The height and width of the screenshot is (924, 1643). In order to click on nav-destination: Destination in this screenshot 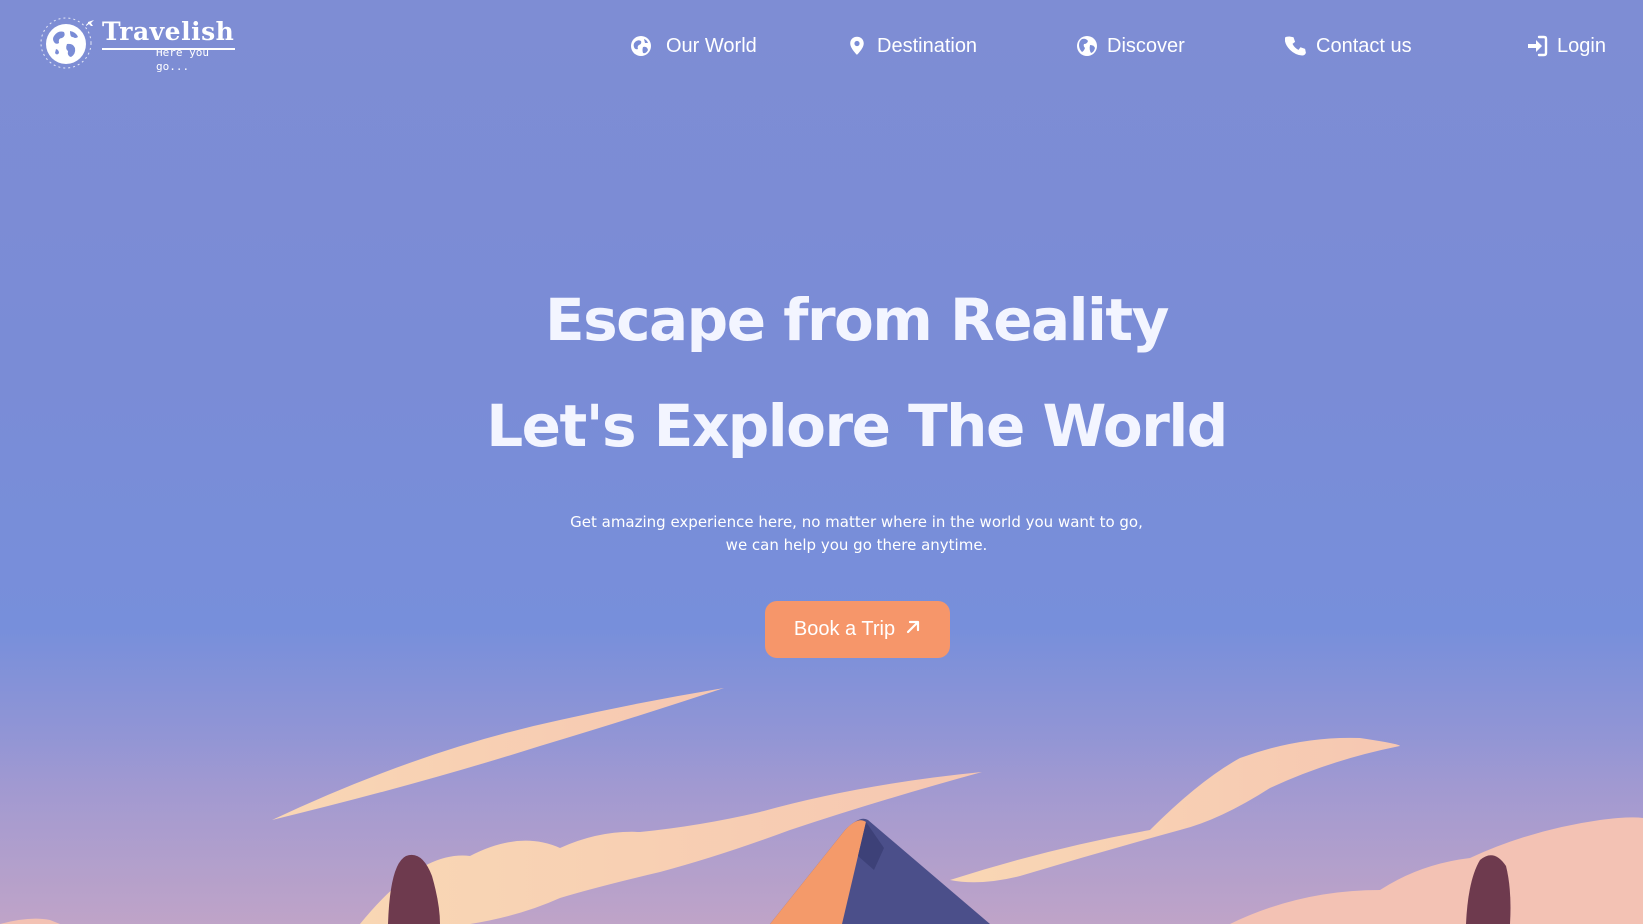, I will do `click(911, 46)`.